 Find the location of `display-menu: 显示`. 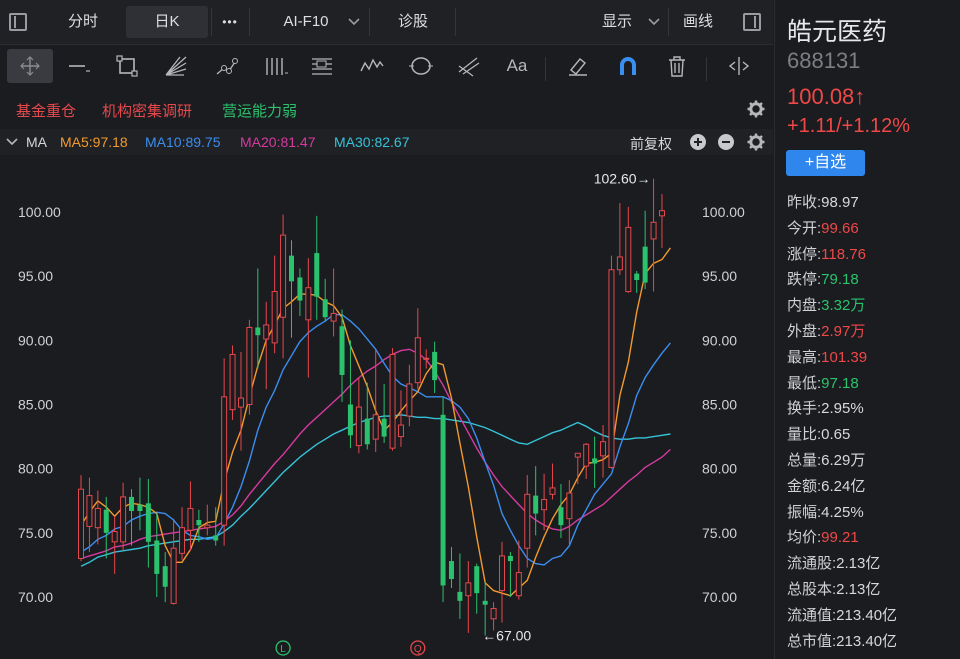

display-menu: 显示 is located at coordinates (617, 22).